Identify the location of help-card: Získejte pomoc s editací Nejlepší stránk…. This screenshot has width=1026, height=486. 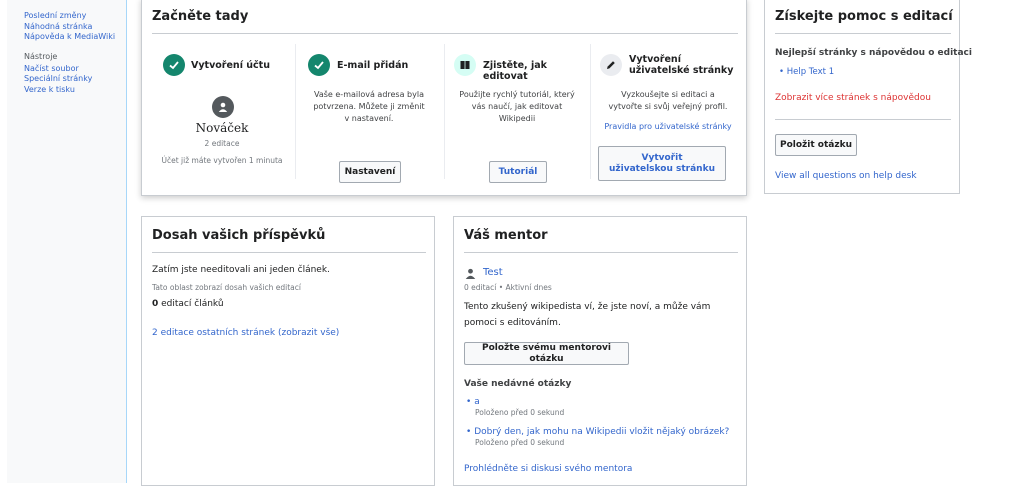
(868, 97).